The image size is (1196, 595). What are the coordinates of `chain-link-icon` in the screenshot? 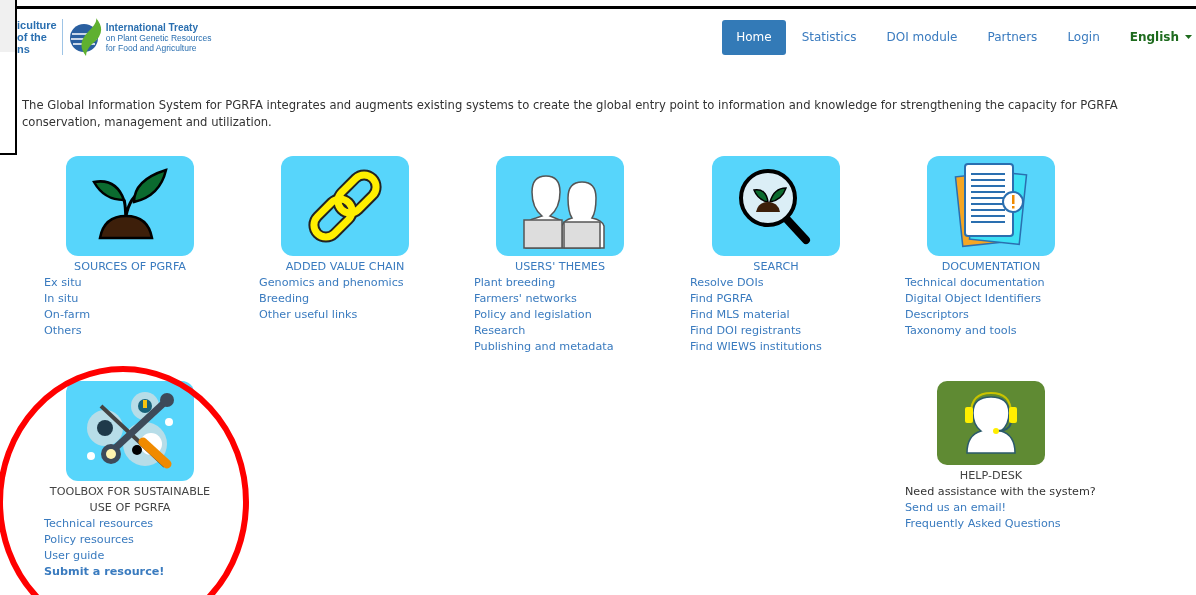 It's located at (345, 206).